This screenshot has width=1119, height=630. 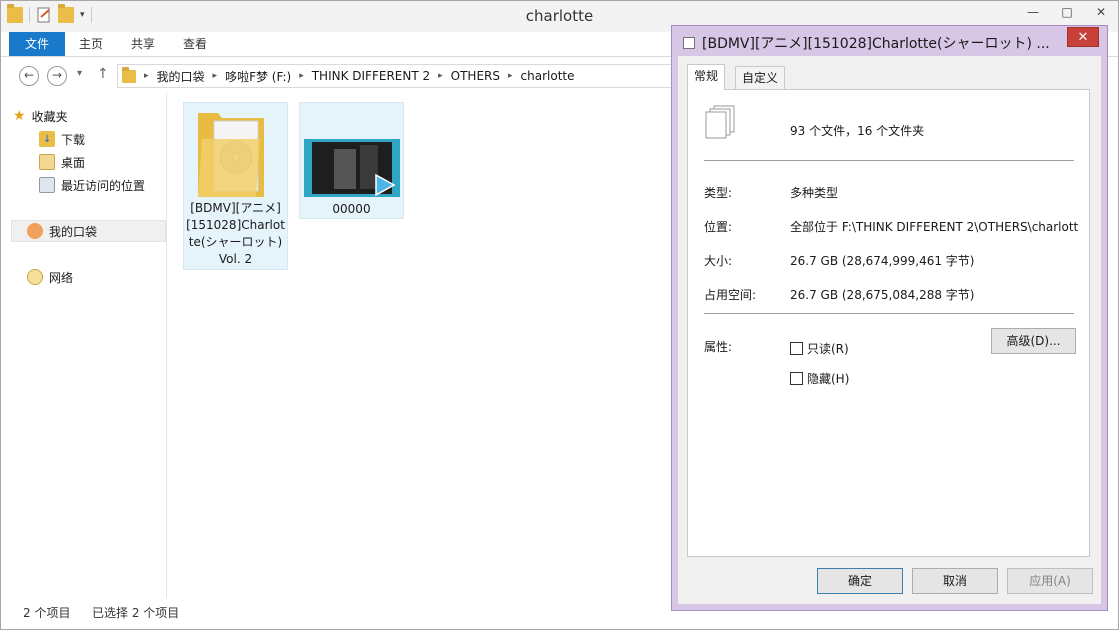 I want to click on item-count: 2 个项目, so click(x=47, y=613).